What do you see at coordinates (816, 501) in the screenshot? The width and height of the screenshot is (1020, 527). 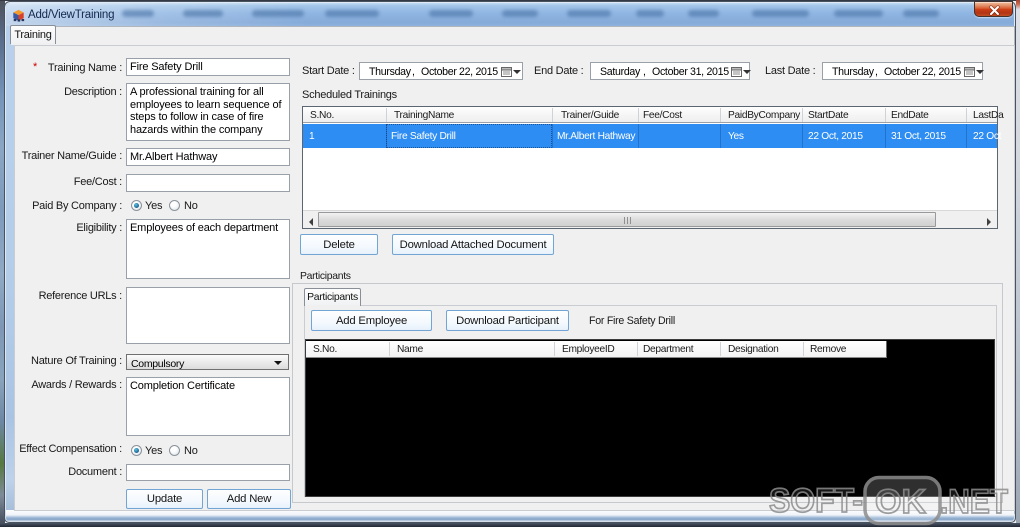 I see `svg-text: SOFT-` at bounding box center [816, 501].